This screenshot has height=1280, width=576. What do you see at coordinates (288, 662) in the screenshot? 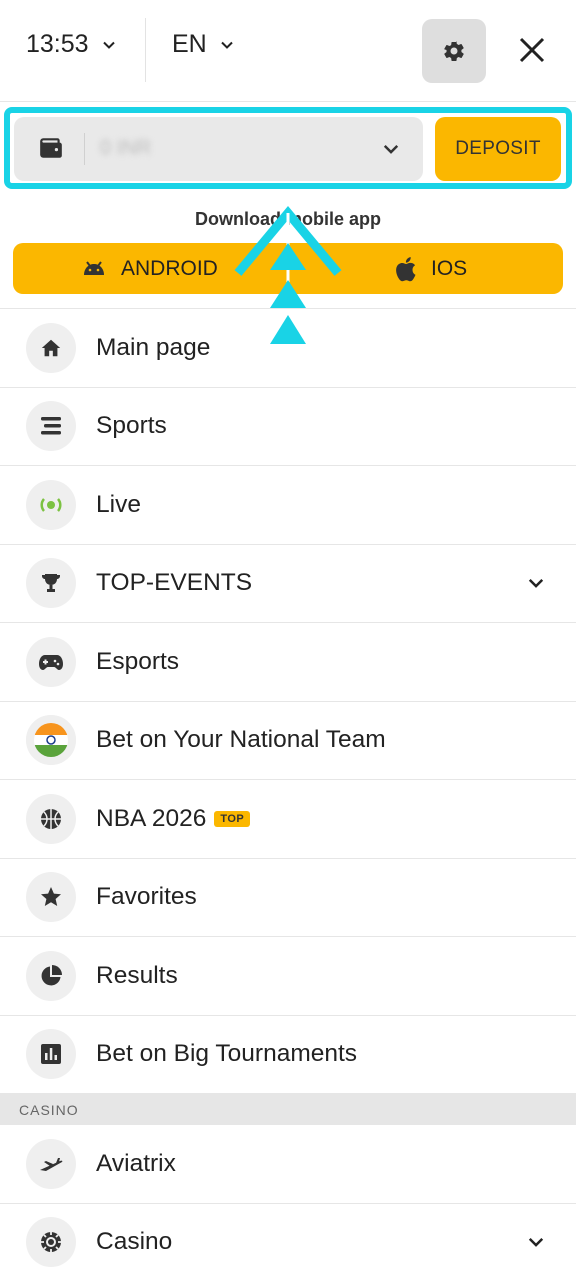
I see `menu-item-esports: Esports` at bounding box center [288, 662].